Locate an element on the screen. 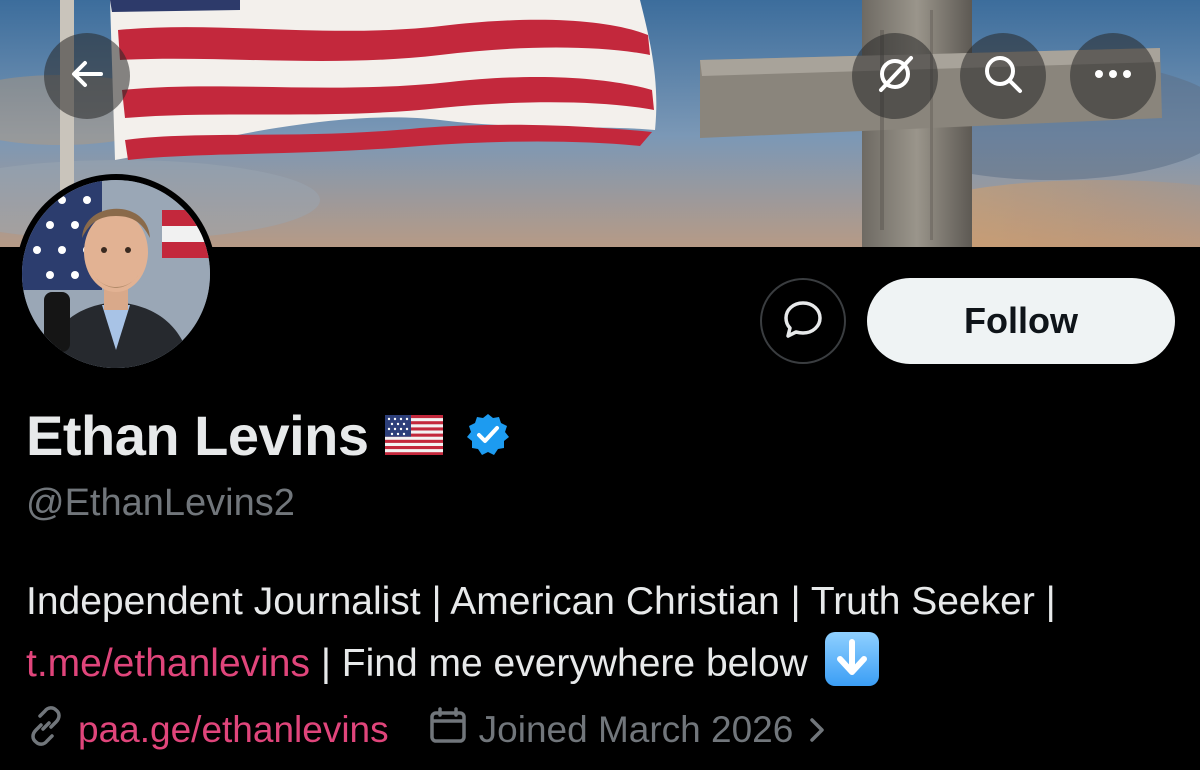 Image resolution: width=1200 pixels, height=770 pixels. message-button is located at coordinates (803, 321).